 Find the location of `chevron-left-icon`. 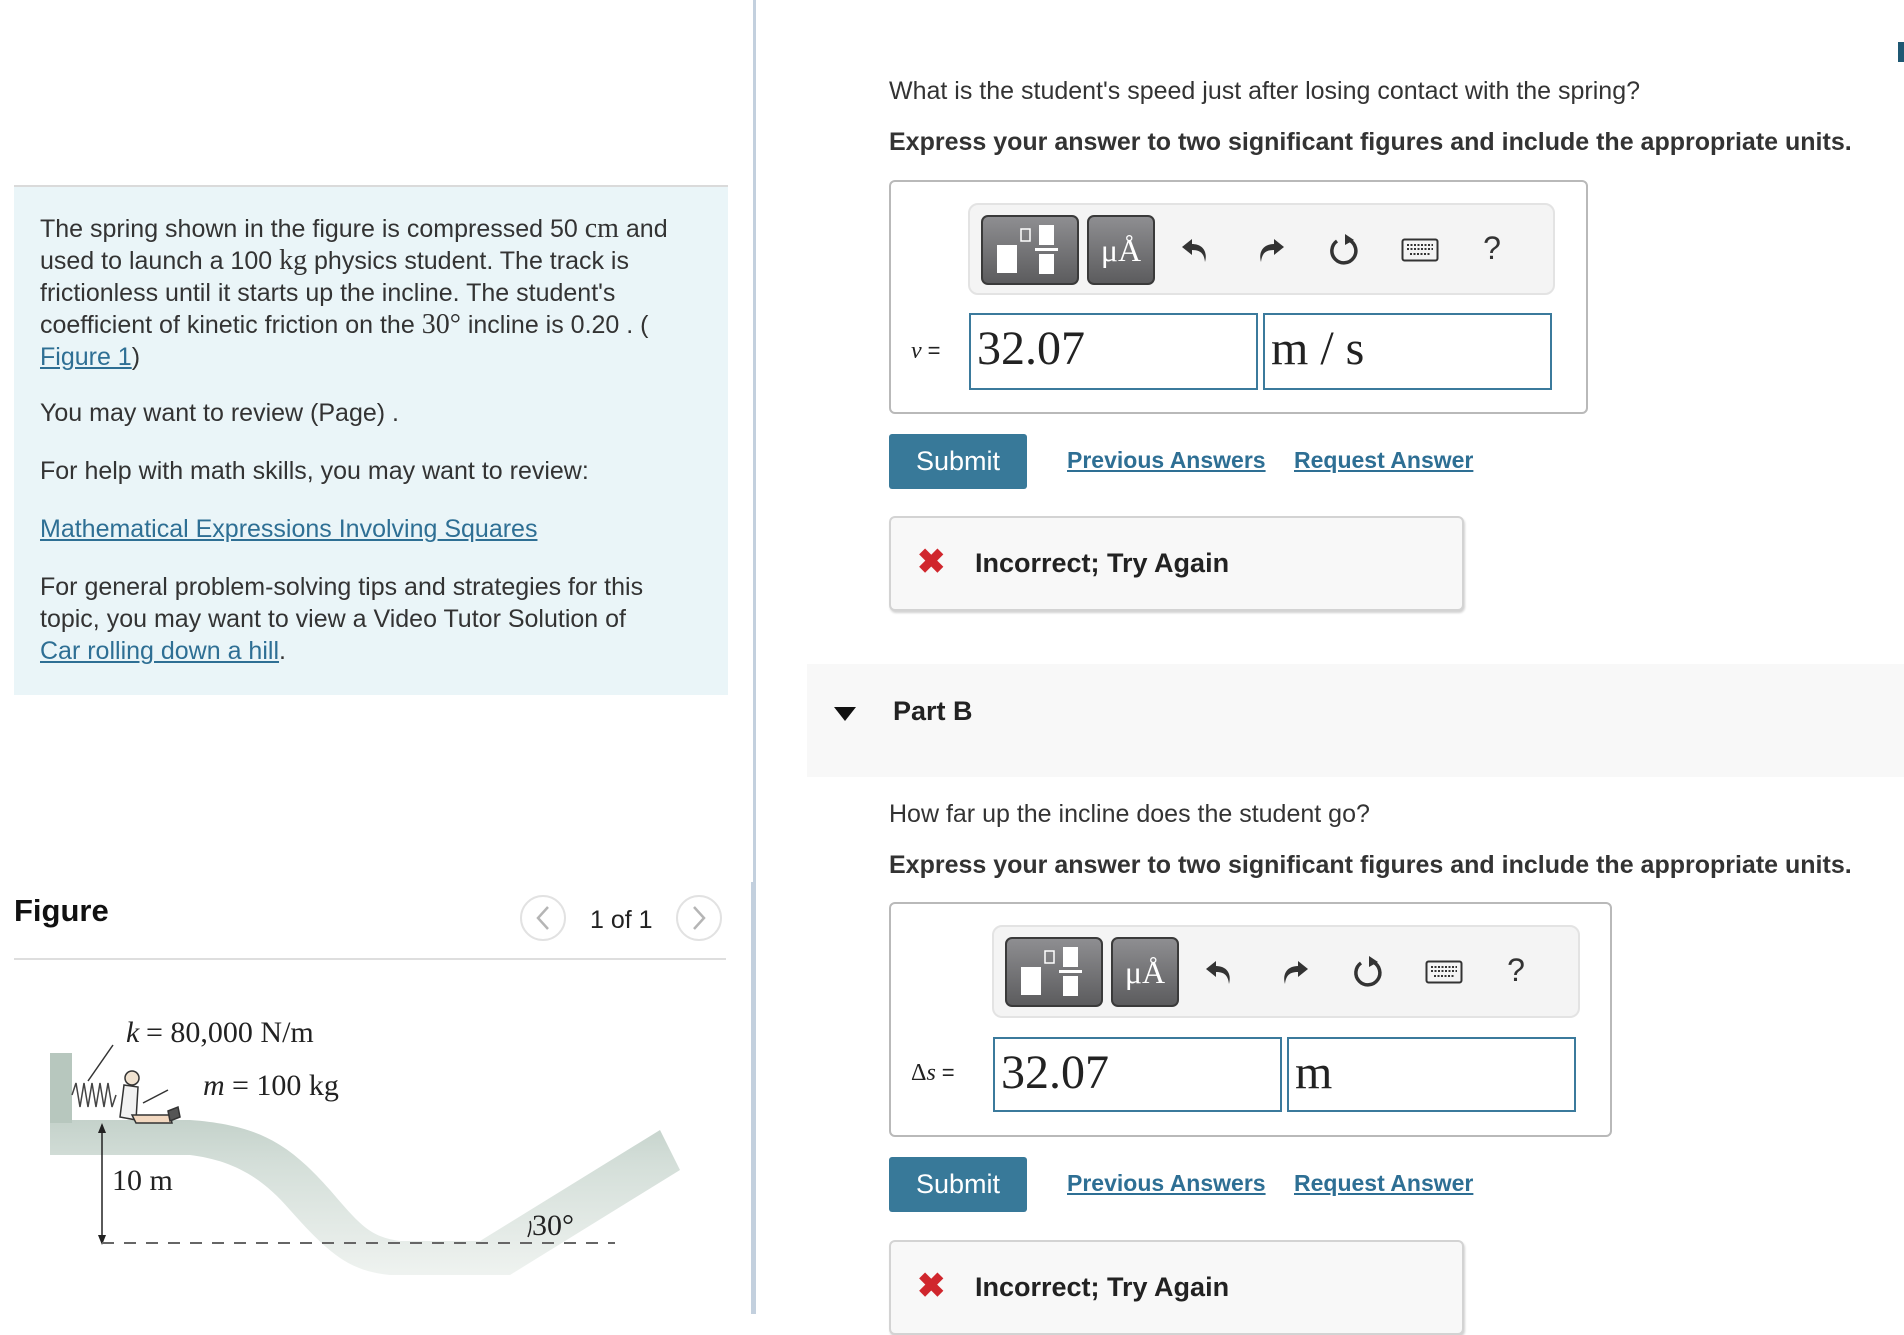

chevron-left-icon is located at coordinates (542, 918).